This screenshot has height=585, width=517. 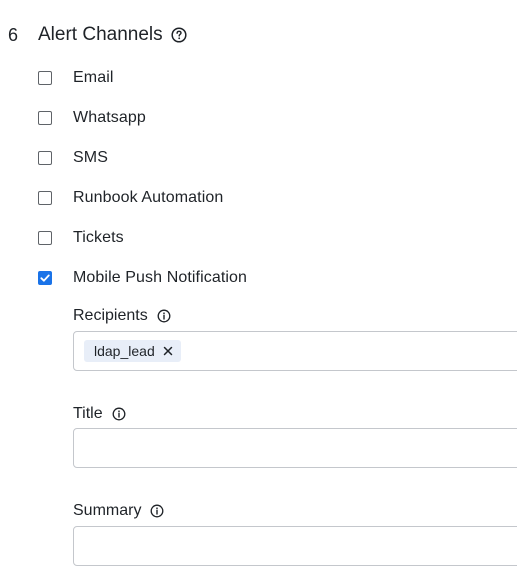 What do you see at coordinates (148, 197) in the screenshot?
I see `channel-label: Runbook Automation` at bounding box center [148, 197].